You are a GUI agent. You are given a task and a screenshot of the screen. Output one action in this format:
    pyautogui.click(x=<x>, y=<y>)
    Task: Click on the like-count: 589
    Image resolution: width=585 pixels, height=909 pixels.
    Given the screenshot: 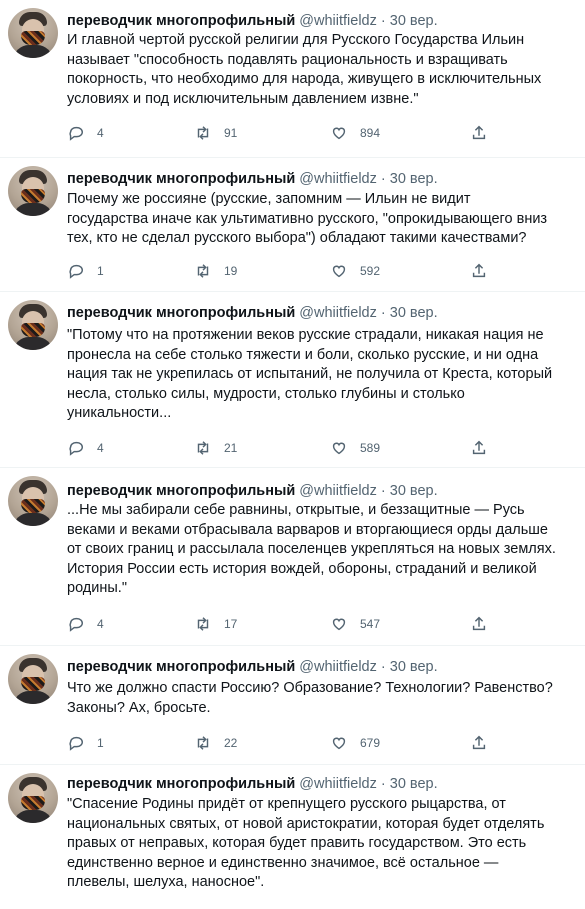 What is the action you would take?
    pyautogui.click(x=370, y=448)
    